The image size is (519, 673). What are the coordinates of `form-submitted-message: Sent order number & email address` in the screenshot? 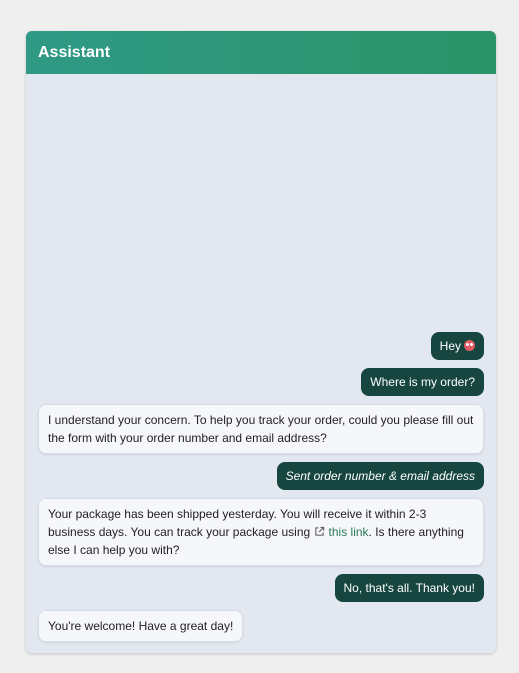 It's located at (380, 476).